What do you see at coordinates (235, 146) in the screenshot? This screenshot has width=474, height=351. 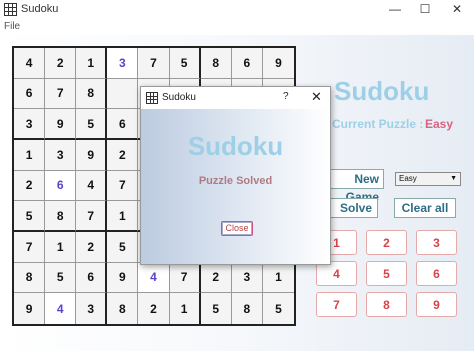 I see `dialog-heading: Sudoku` at bounding box center [235, 146].